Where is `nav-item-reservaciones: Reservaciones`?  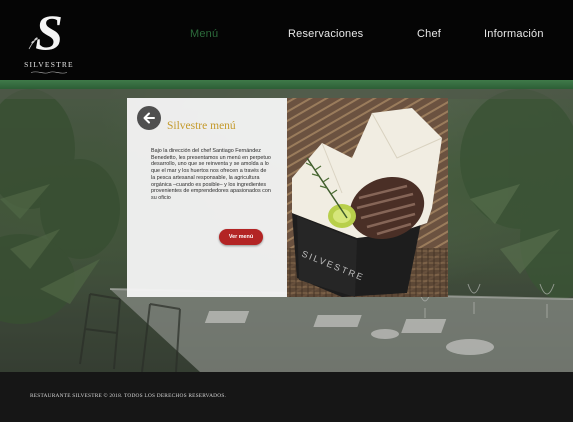
nav-item-reservaciones: Reservaciones is located at coordinates (325, 34).